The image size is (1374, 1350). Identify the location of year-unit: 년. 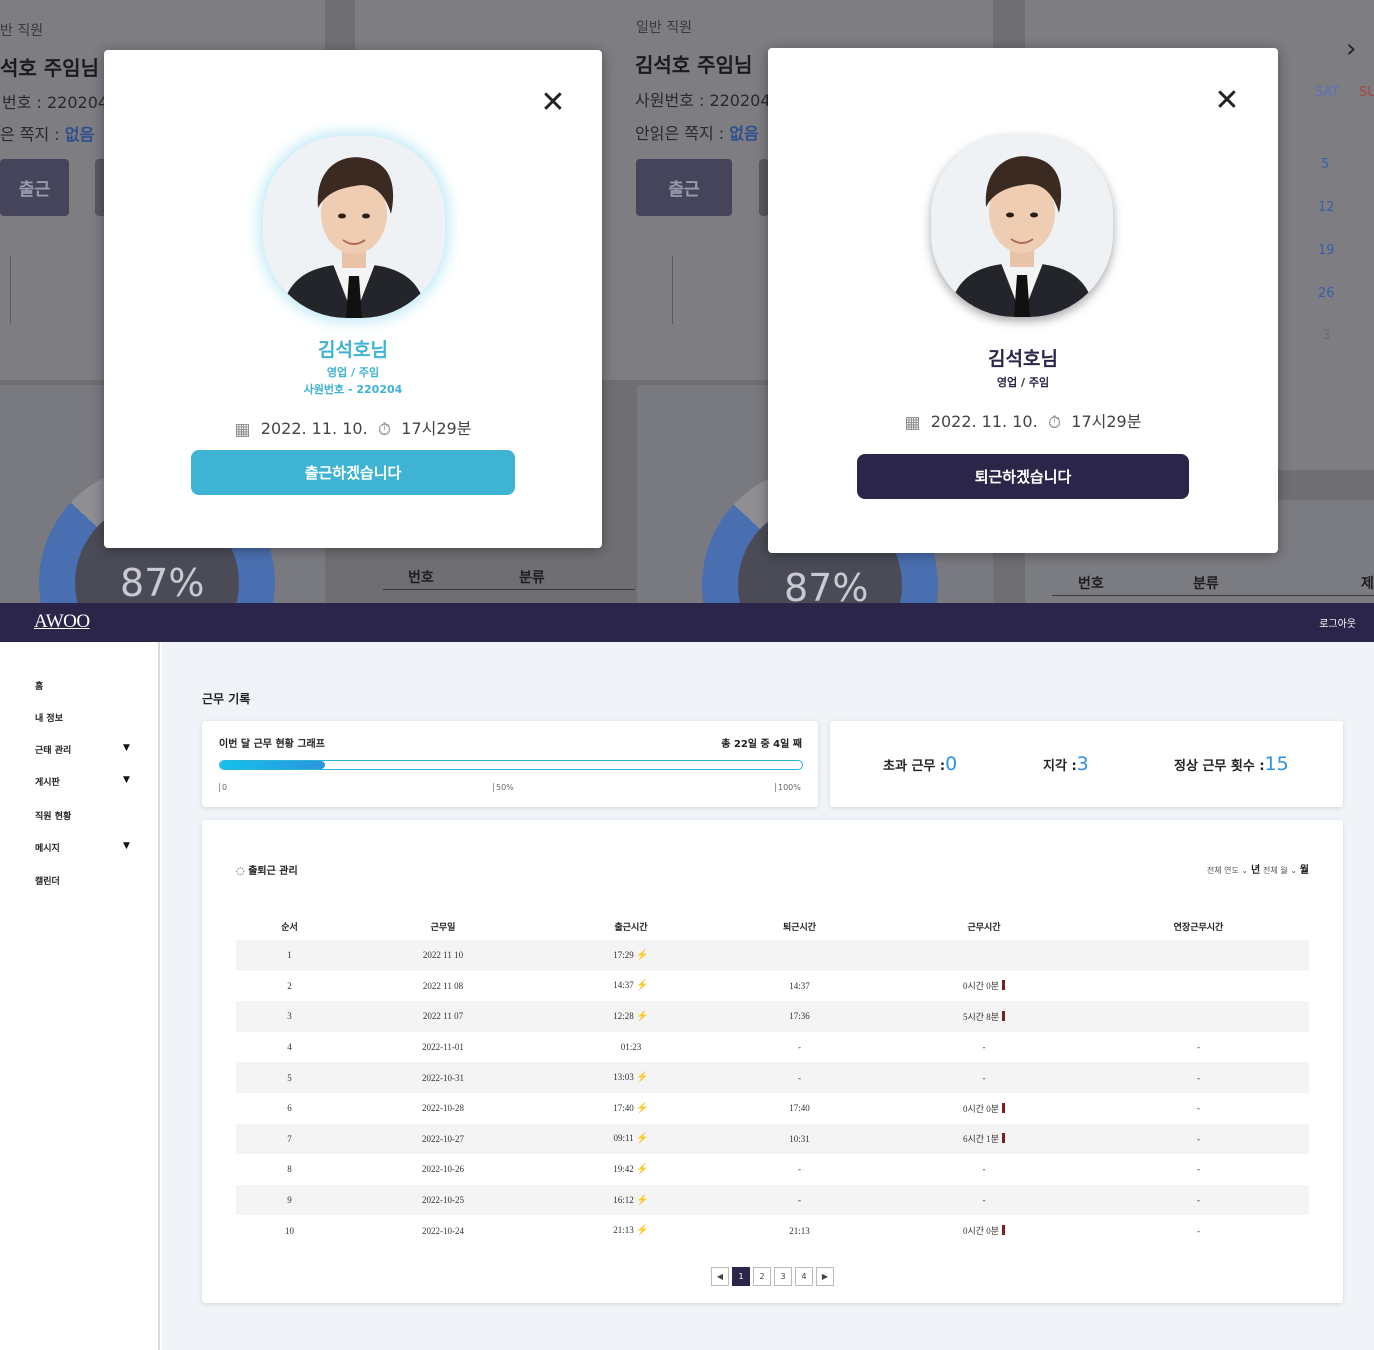
(1255, 870).